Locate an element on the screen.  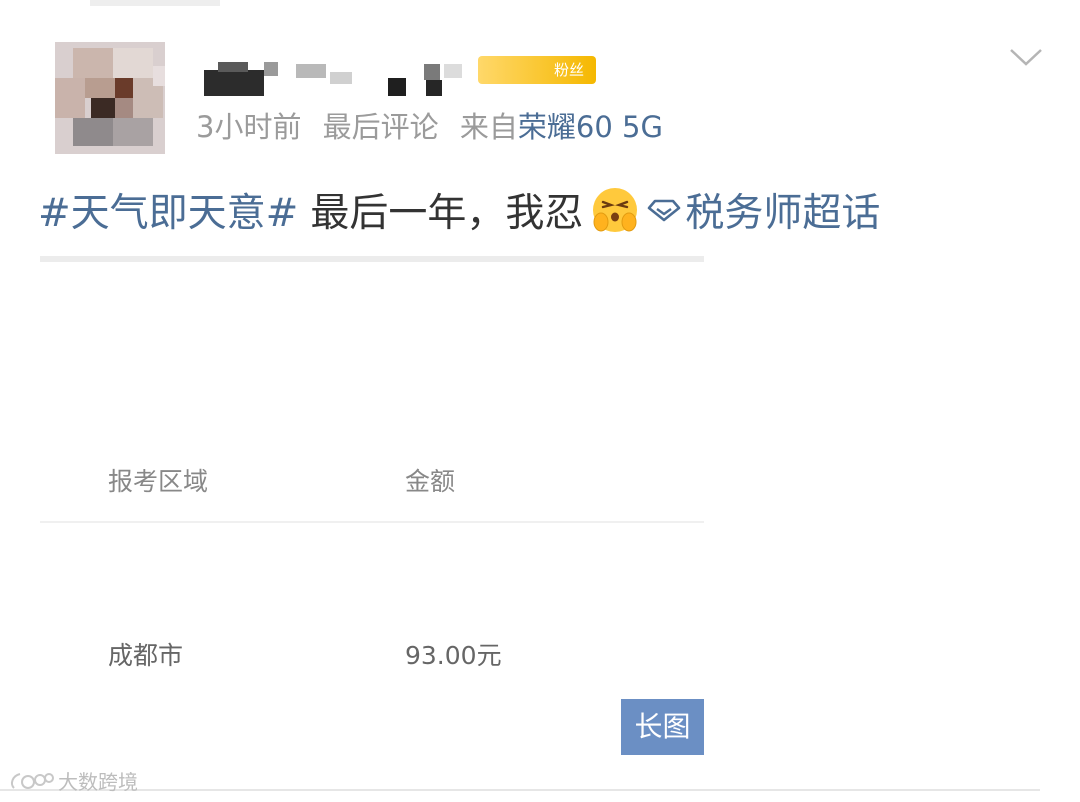
supertopic-link: 税务师超话 is located at coordinates (763, 210).